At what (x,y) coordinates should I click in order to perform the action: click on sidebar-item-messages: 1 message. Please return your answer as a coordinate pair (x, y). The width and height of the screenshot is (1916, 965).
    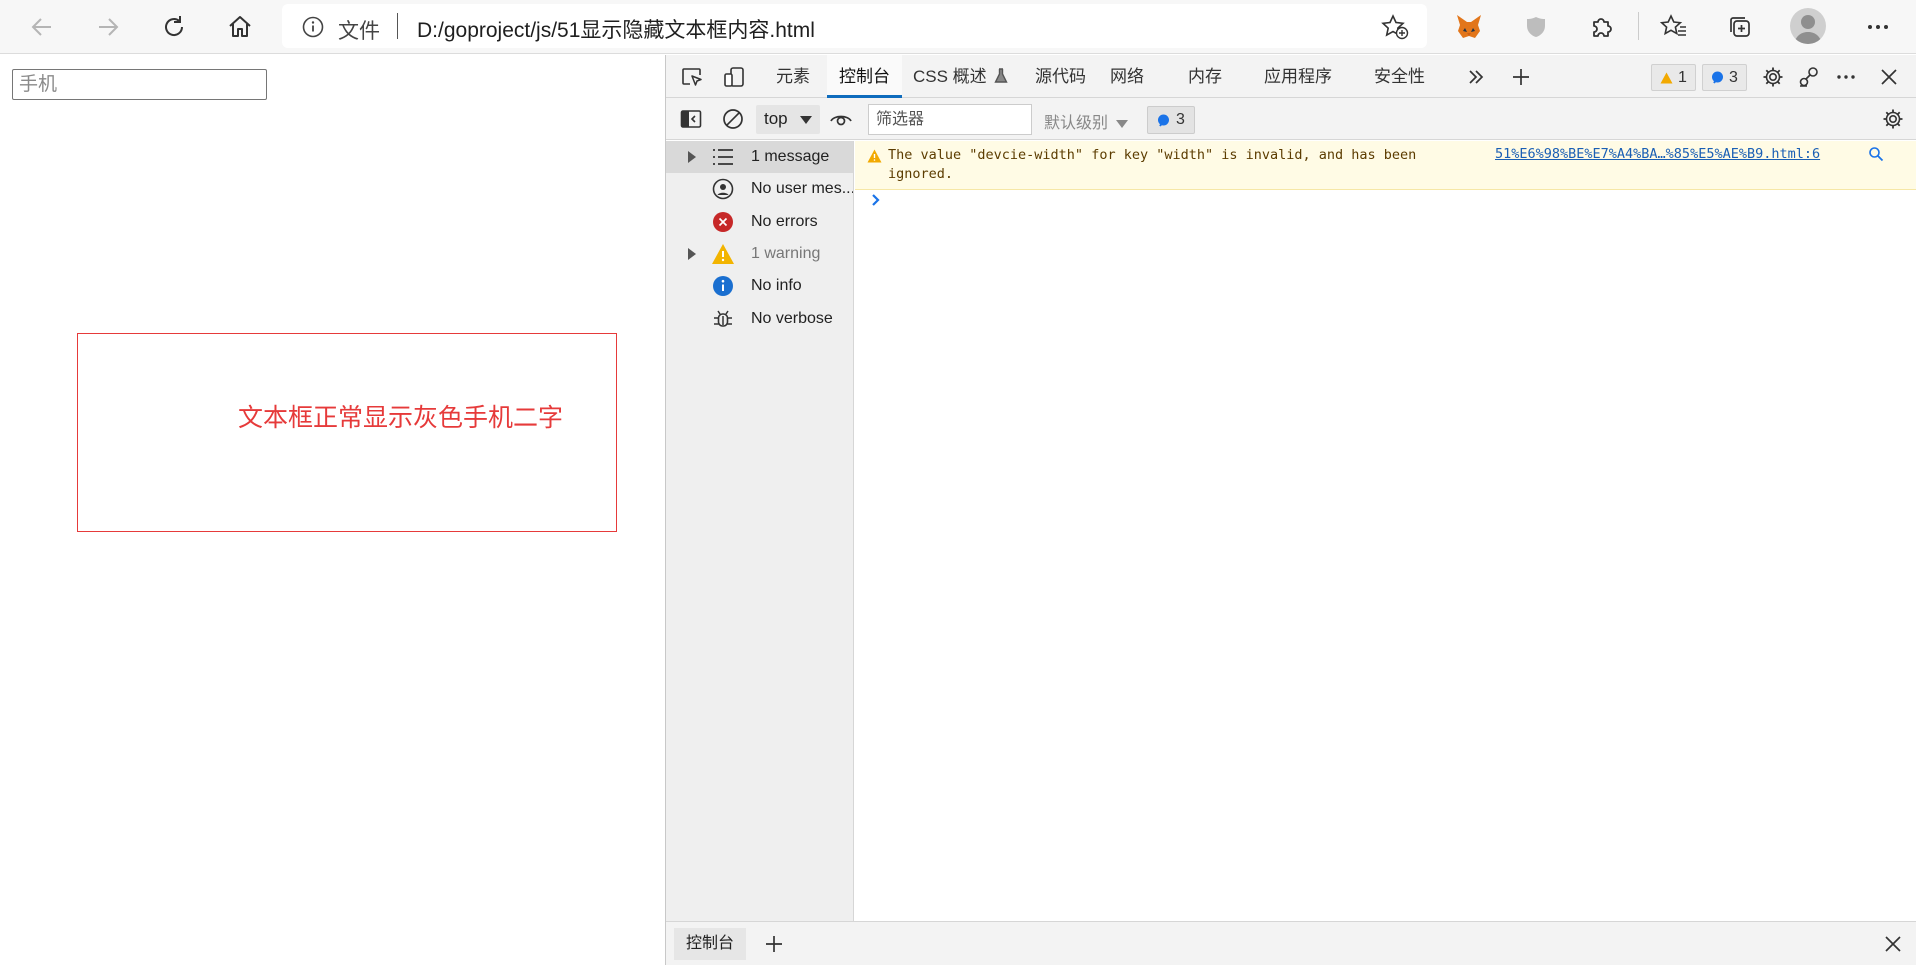
    Looking at the image, I should click on (759, 157).